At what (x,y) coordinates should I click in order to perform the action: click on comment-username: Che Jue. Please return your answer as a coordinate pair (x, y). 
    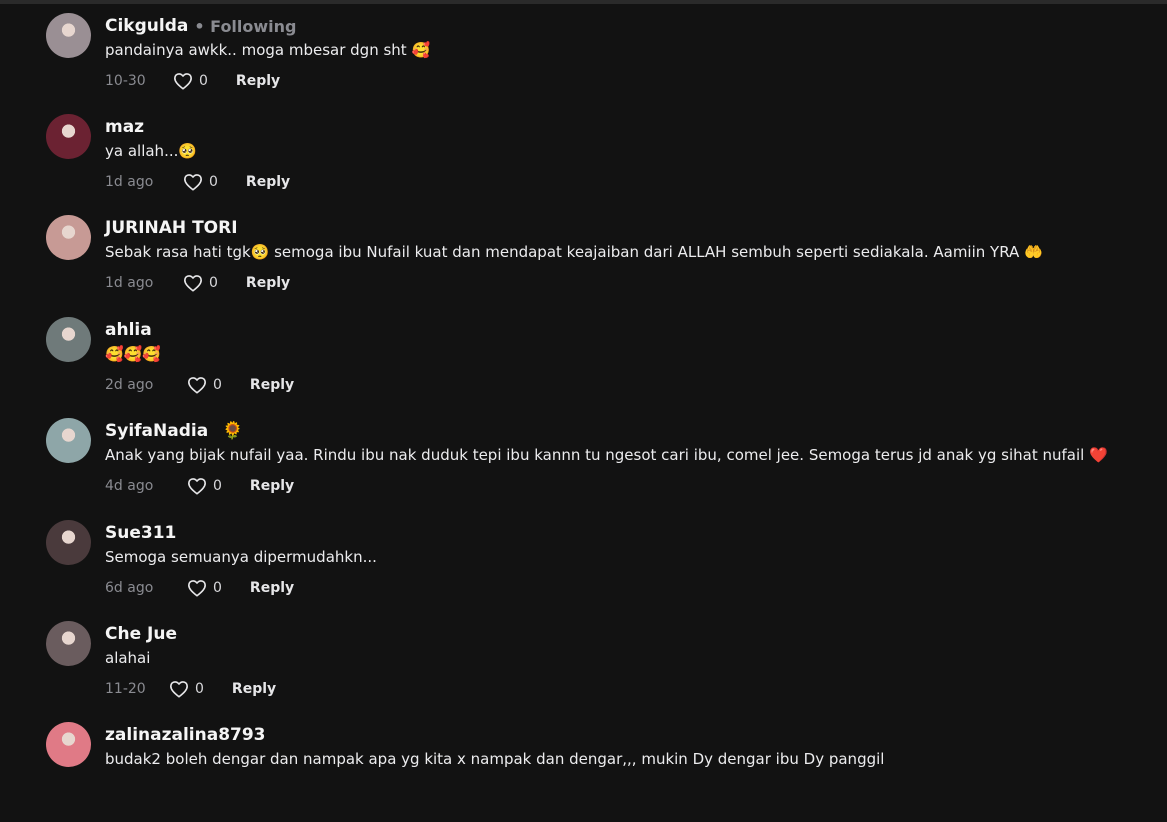
    Looking at the image, I should click on (141, 634).